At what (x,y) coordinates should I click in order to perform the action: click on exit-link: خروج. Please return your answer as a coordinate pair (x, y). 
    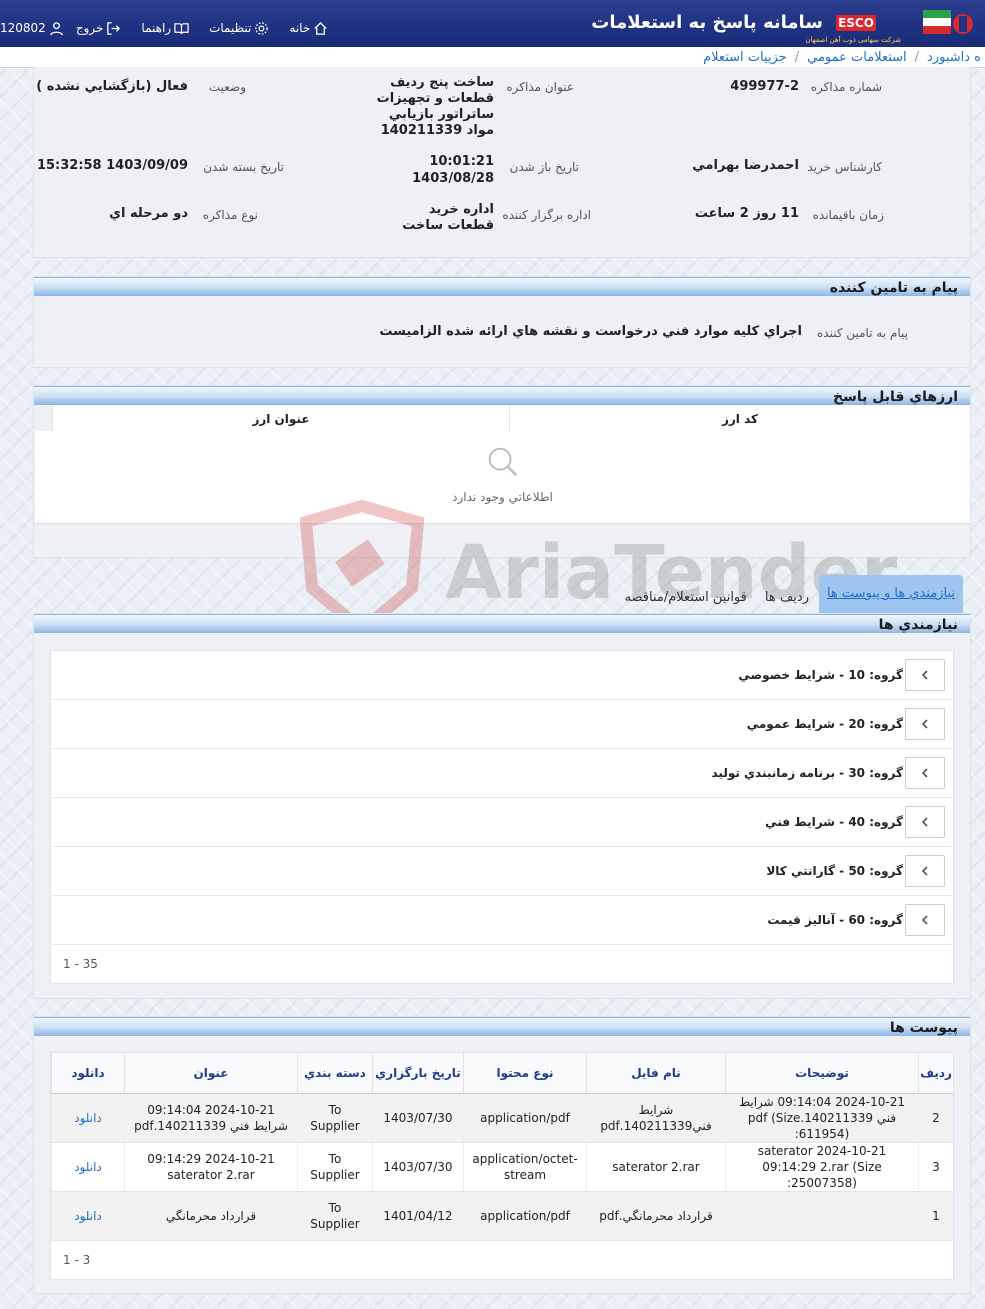
    Looking at the image, I should click on (99, 28).